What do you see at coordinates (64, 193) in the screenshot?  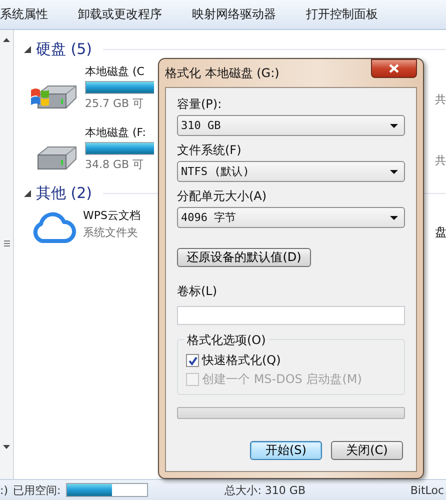 I see `group-title: 其他 (2)` at bounding box center [64, 193].